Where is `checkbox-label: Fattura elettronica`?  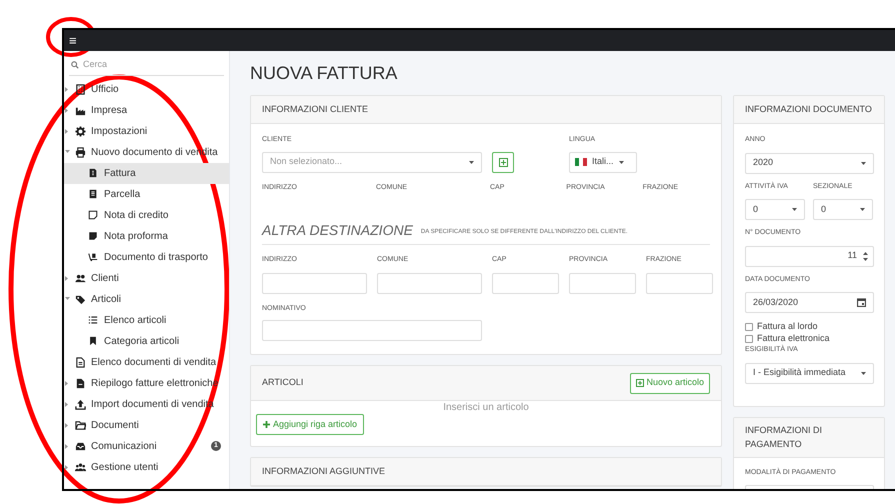
checkbox-label: Fattura elettronica is located at coordinates (793, 338).